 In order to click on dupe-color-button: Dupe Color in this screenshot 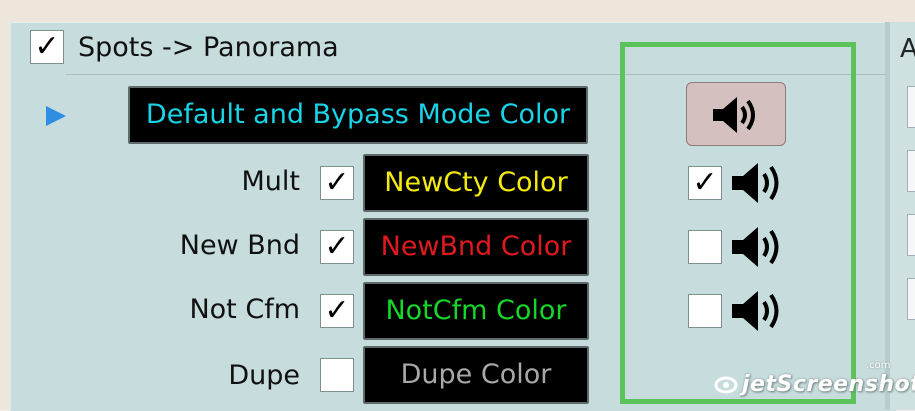, I will do `click(476, 375)`.